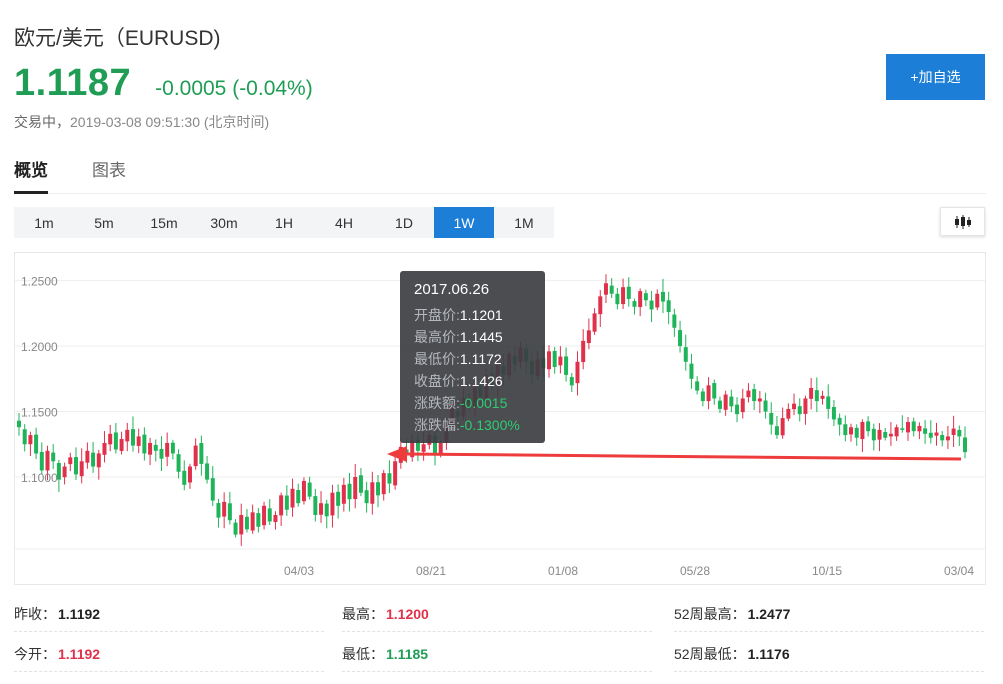 Image resolution: width=1003 pixels, height=684 pixels. Describe the element at coordinates (117, 38) in the screenshot. I see `instrument-title: 欧元/美元（EURUSD)` at that location.